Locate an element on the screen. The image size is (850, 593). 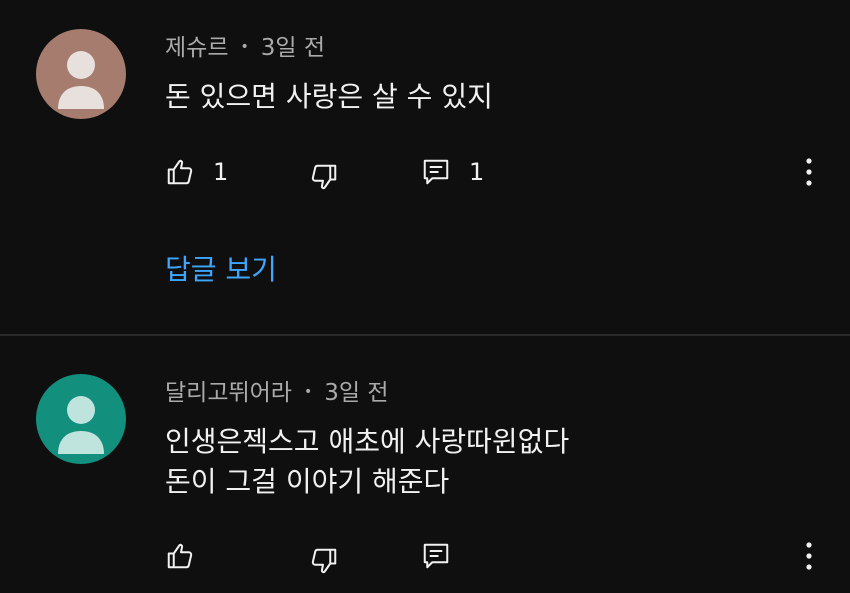
comment-text-line: 돈 있으면 사랑은 살 수 있지 is located at coordinates (329, 96).